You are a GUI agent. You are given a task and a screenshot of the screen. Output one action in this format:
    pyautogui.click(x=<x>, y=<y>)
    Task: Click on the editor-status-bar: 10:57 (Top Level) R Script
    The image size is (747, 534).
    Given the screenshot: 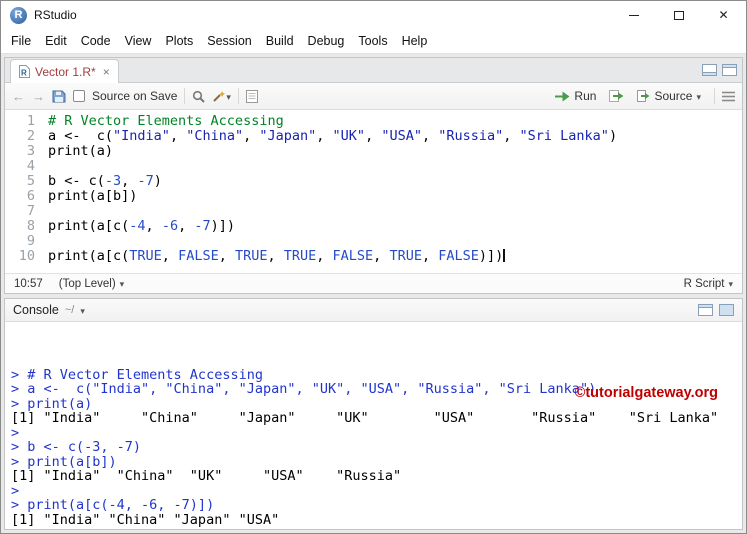 What is the action you would take?
    pyautogui.click(x=373, y=283)
    